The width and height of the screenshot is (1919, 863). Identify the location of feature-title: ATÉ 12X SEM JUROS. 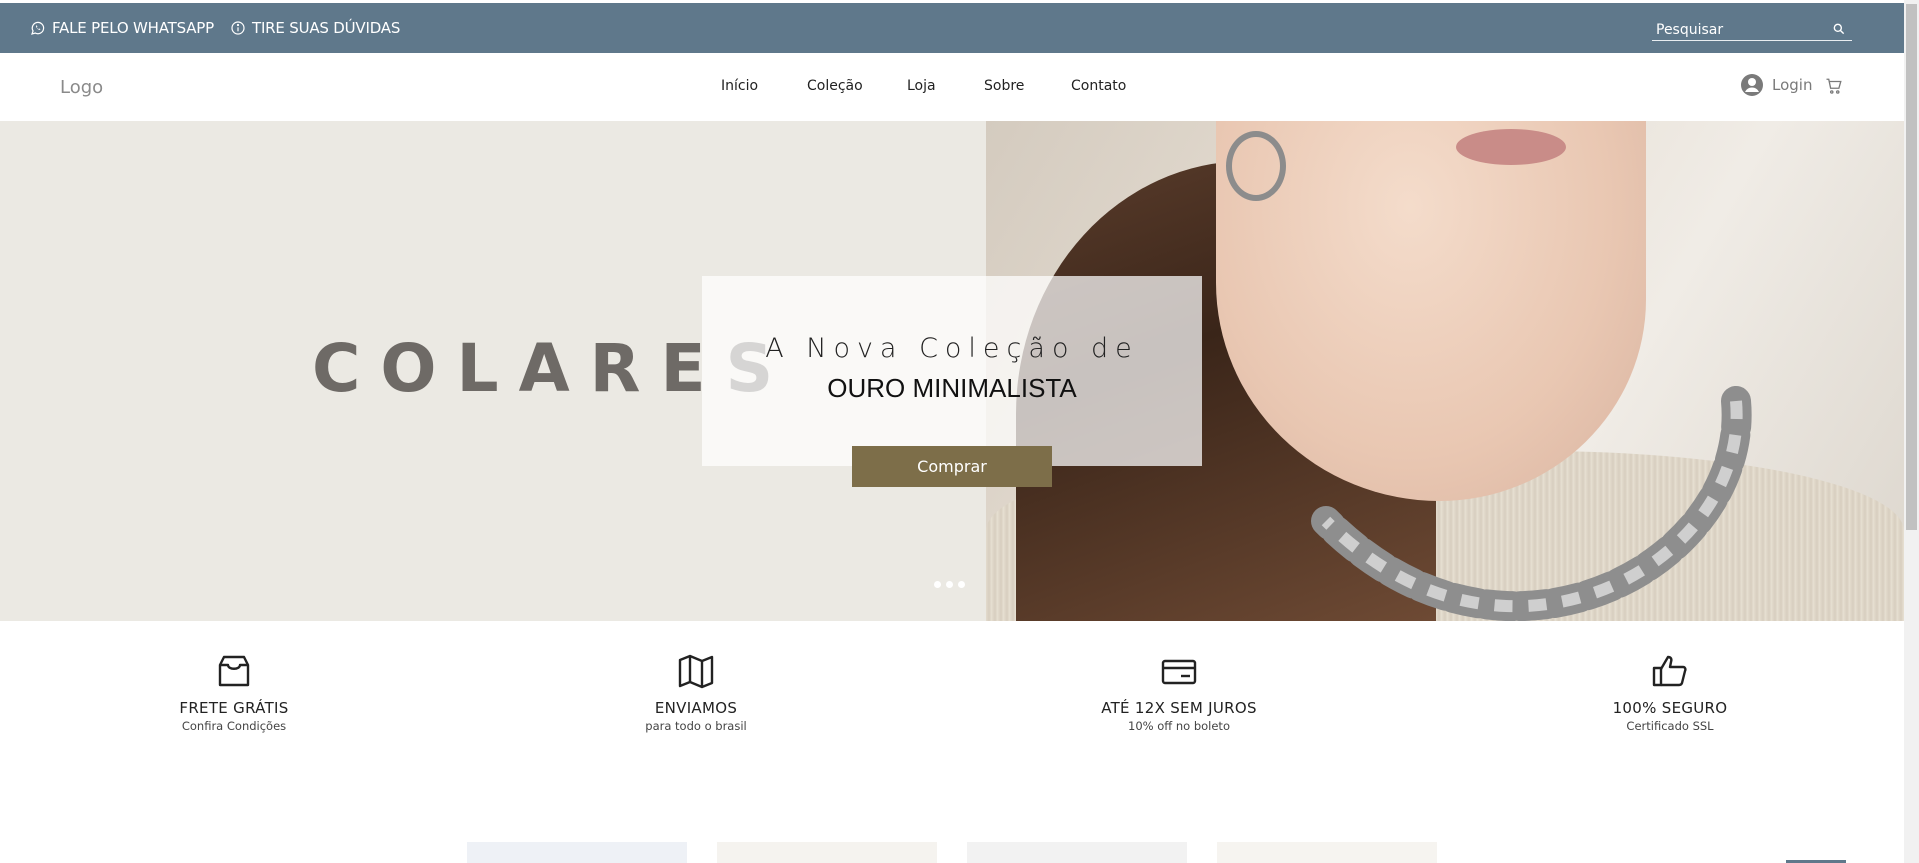
(1179, 708).